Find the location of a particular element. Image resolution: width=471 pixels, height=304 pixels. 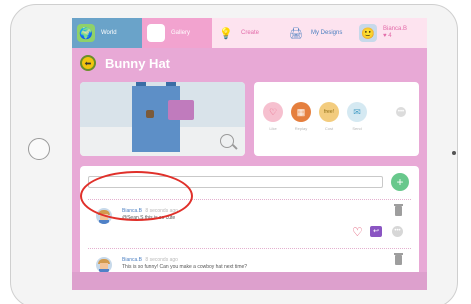

design-preview is located at coordinates (162, 119).